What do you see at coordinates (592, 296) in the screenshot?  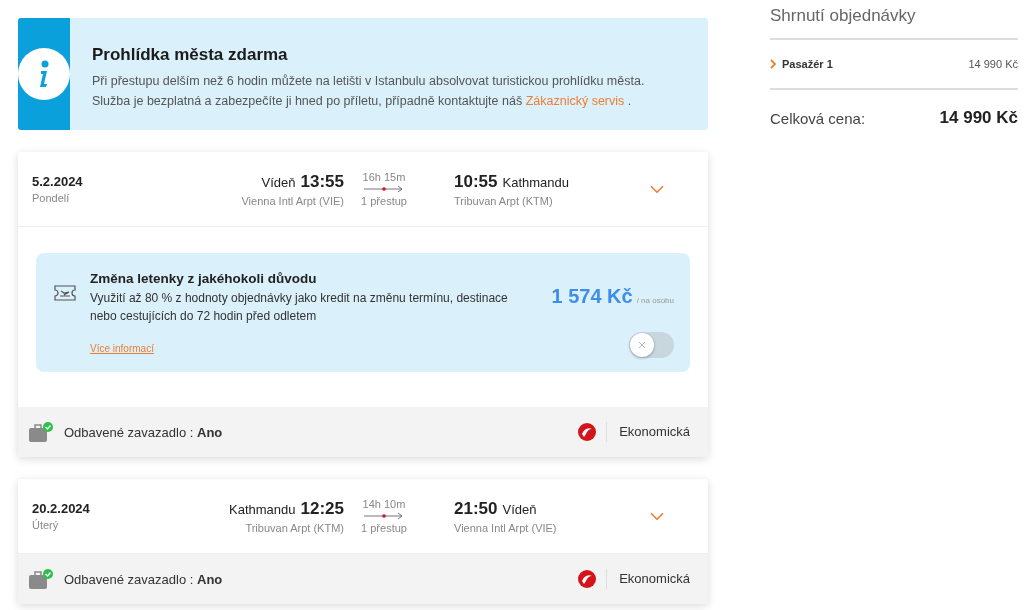 I see `addon-price: 1 574 Kč` at bounding box center [592, 296].